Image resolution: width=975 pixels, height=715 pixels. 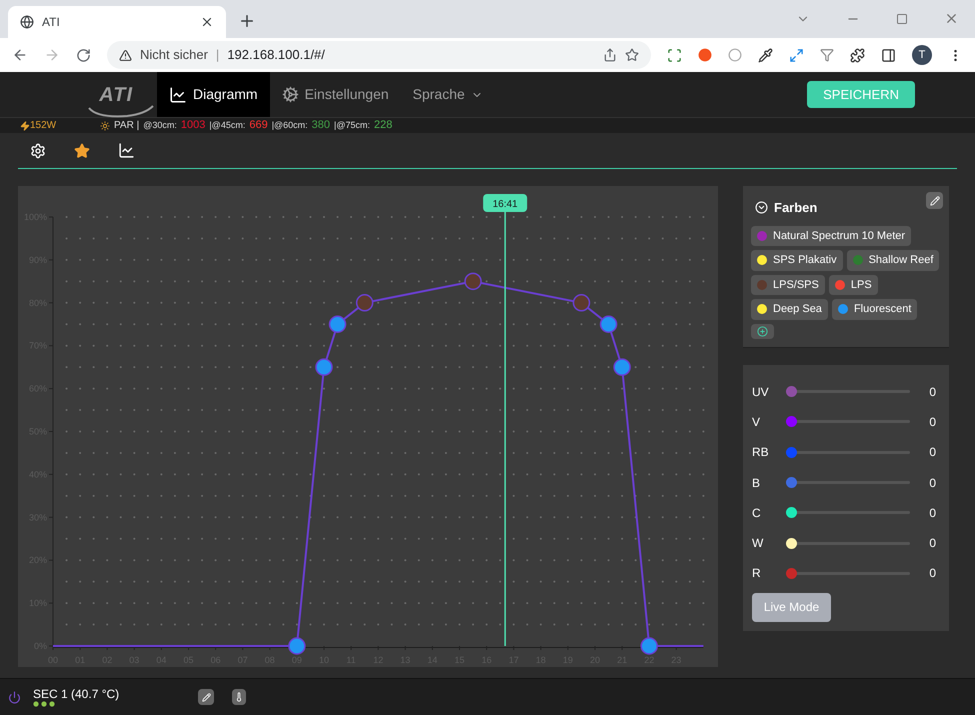 What do you see at coordinates (44, 126) in the screenshot?
I see `power-reading: 152W` at bounding box center [44, 126].